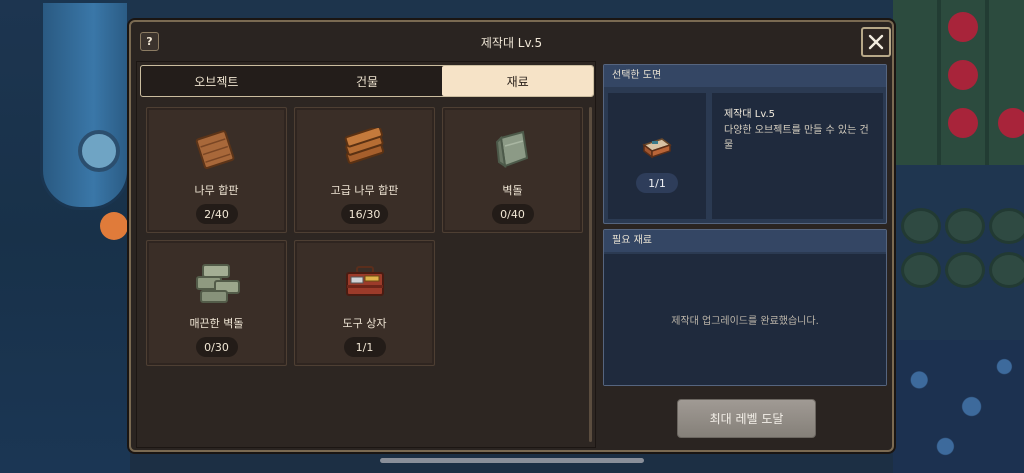  What do you see at coordinates (216, 323) in the screenshot?
I see `material-name: 매끈한 벽돌` at bounding box center [216, 323].